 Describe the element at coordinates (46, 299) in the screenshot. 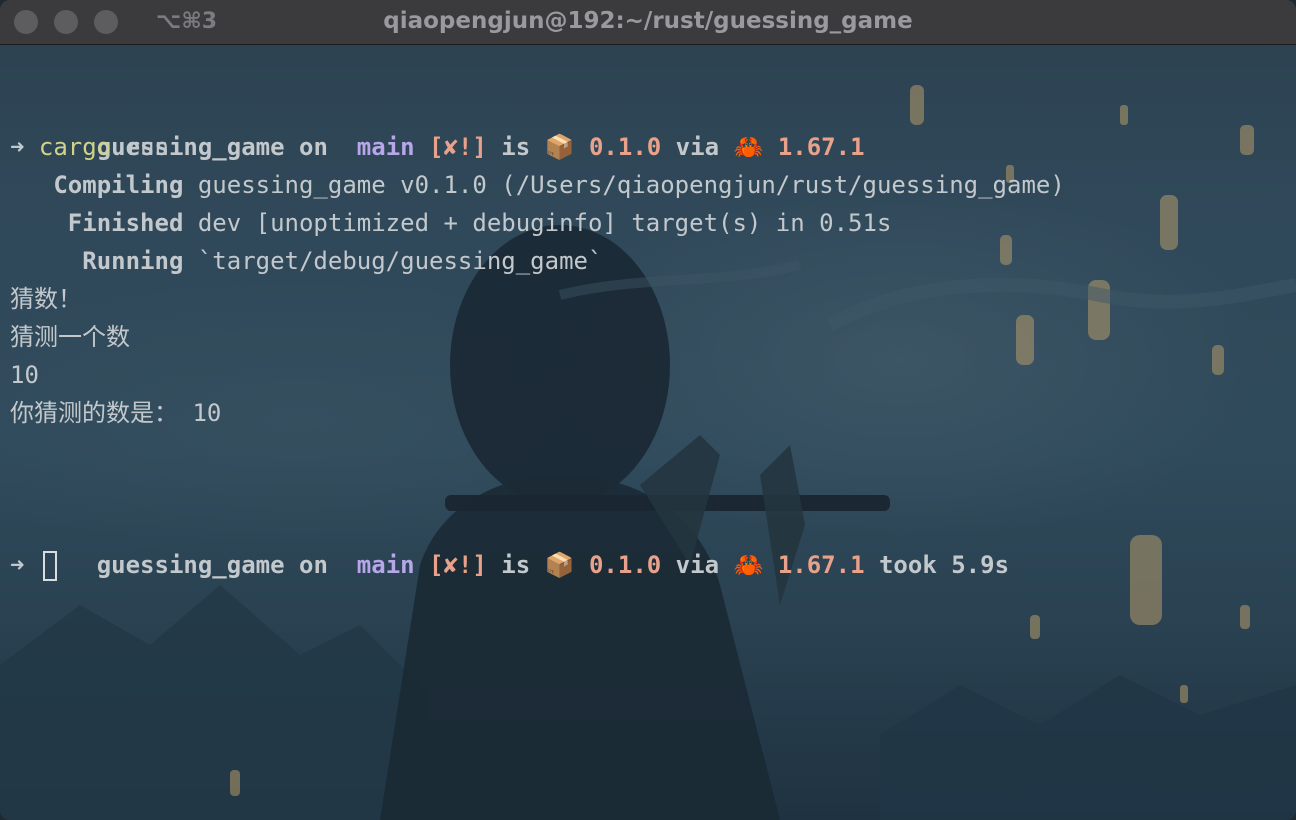

I see `program-output-line: 猜数！` at that location.